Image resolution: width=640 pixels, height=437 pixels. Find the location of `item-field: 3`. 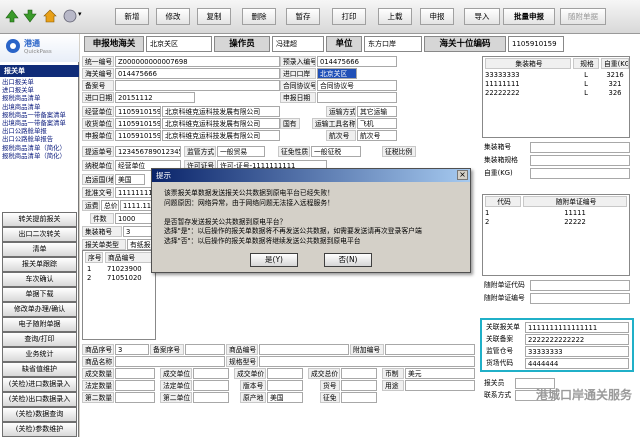

item-field: 3 is located at coordinates (132, 349).